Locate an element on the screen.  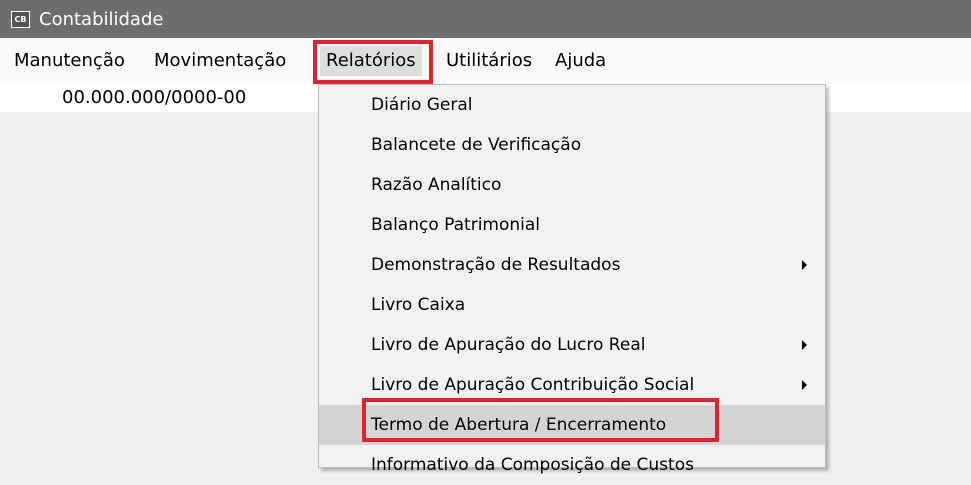
menu-item-balanco-patrimonial: Balanço Patrimonial is located at coordinates (572, 225).